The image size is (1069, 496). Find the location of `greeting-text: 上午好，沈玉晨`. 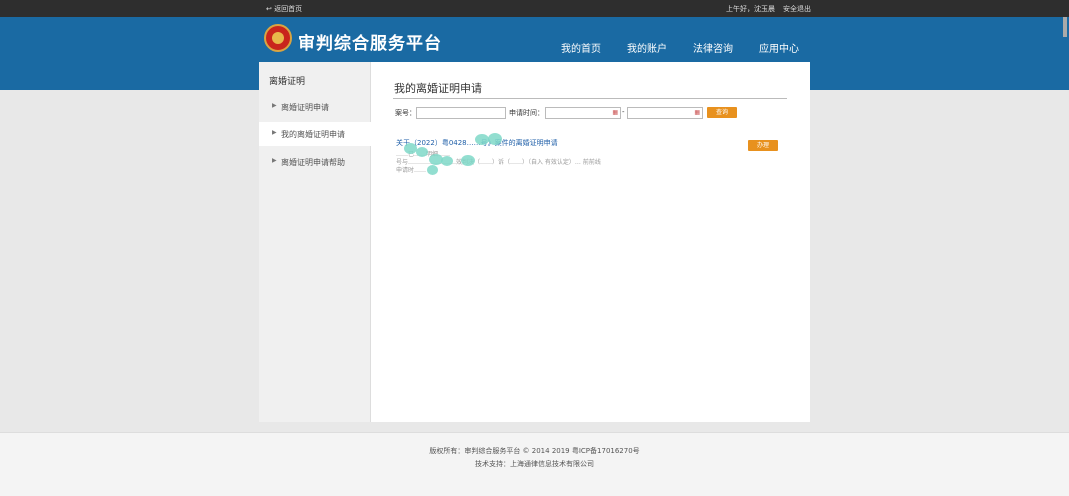

greeting-text: 上午好，沈玉晨 is located at coordinates (750, 9).